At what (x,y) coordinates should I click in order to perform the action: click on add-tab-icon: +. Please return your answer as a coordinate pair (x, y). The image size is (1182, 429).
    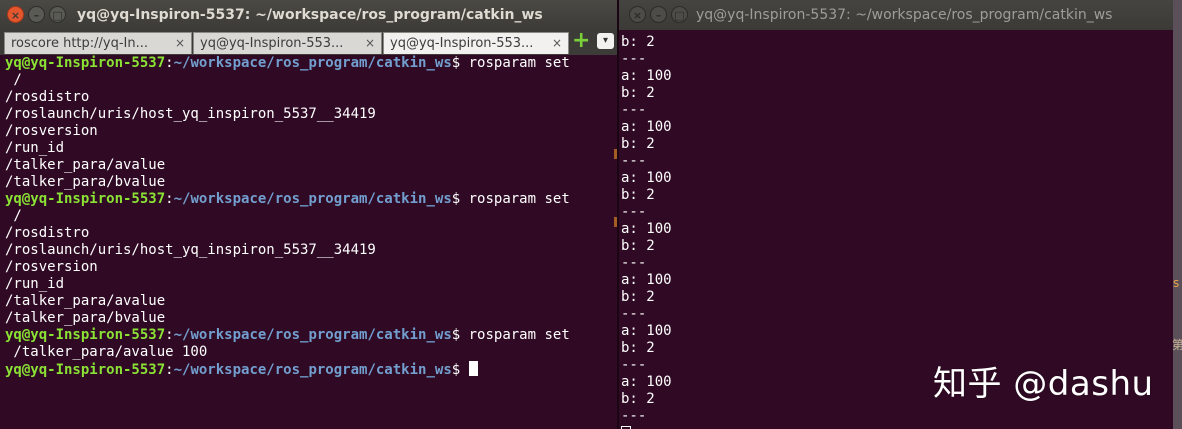
    Looking at the image, I should click on (581, 41).